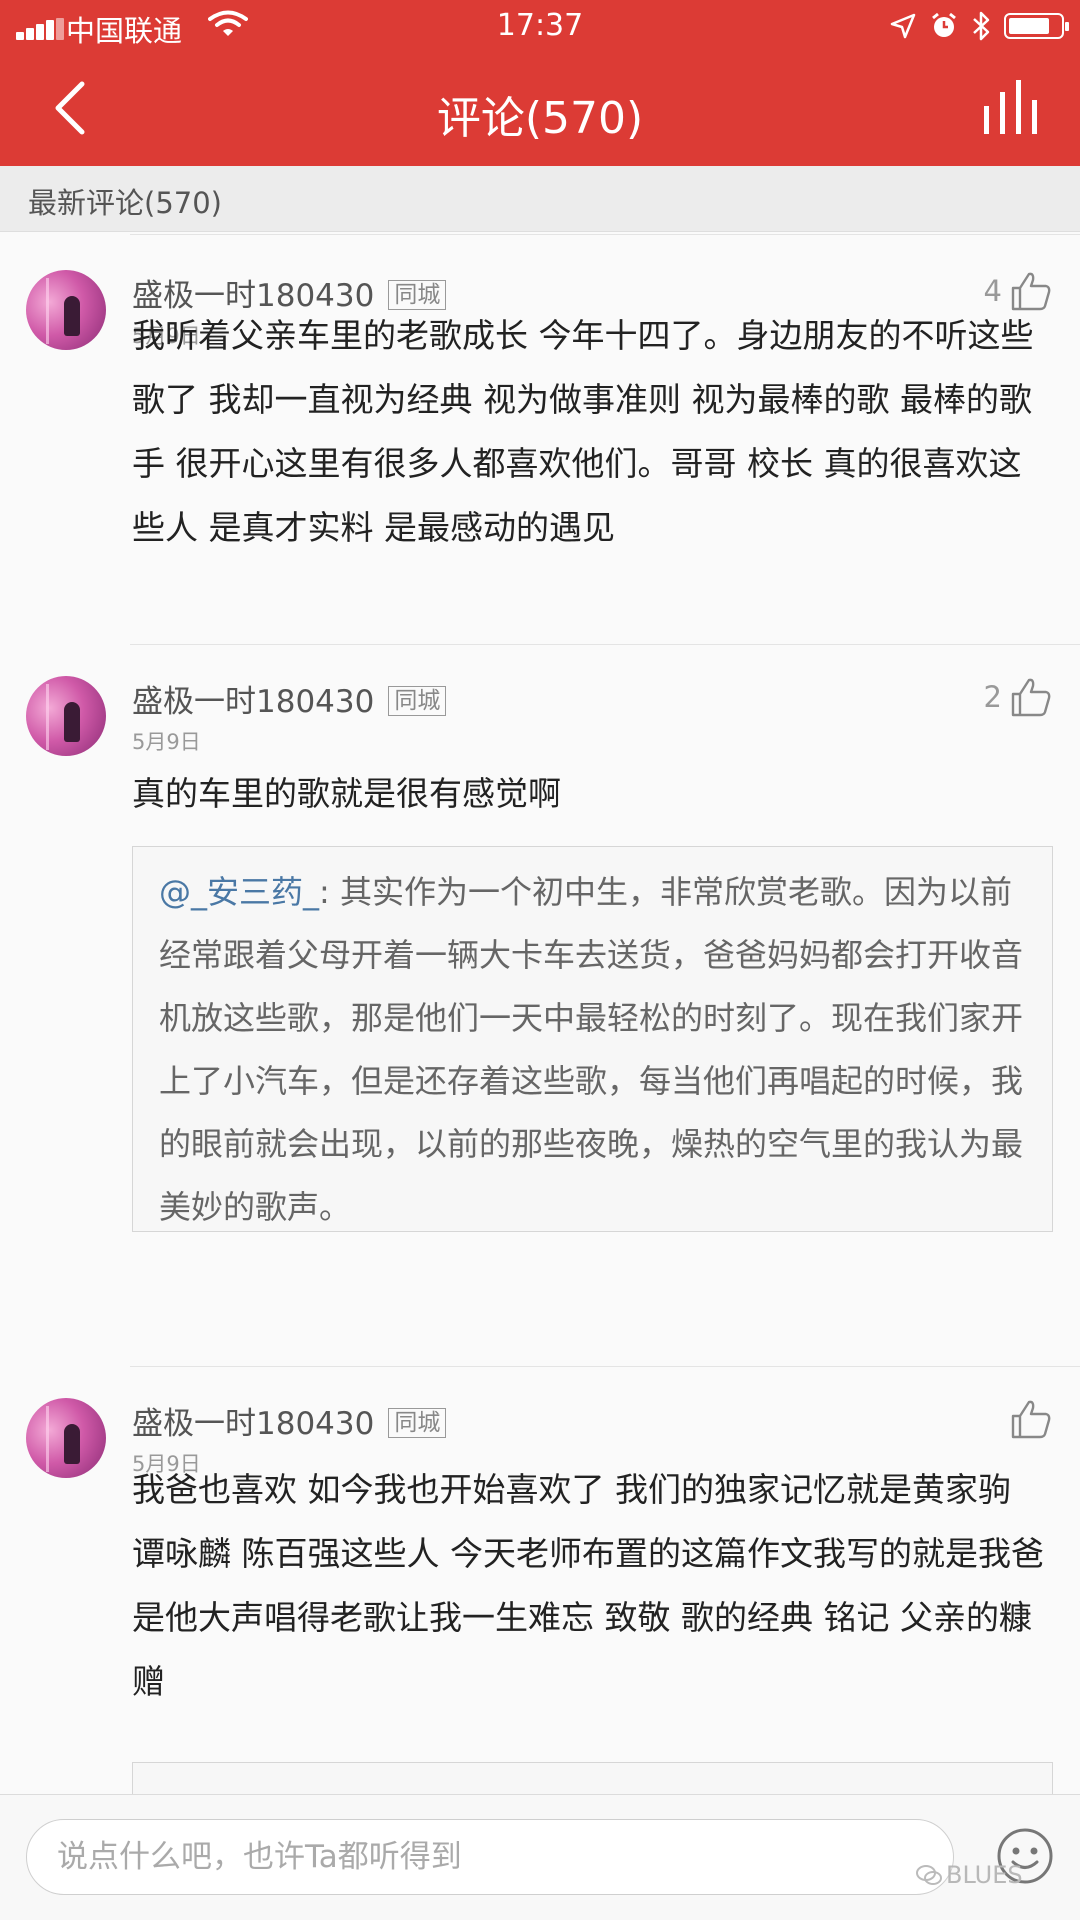 This screenshot has width=1080, height=1920. What do you see at coordinates (1036, 26) in the screenshot?
I see `battery-icon` at bounding box center [1036, 26].